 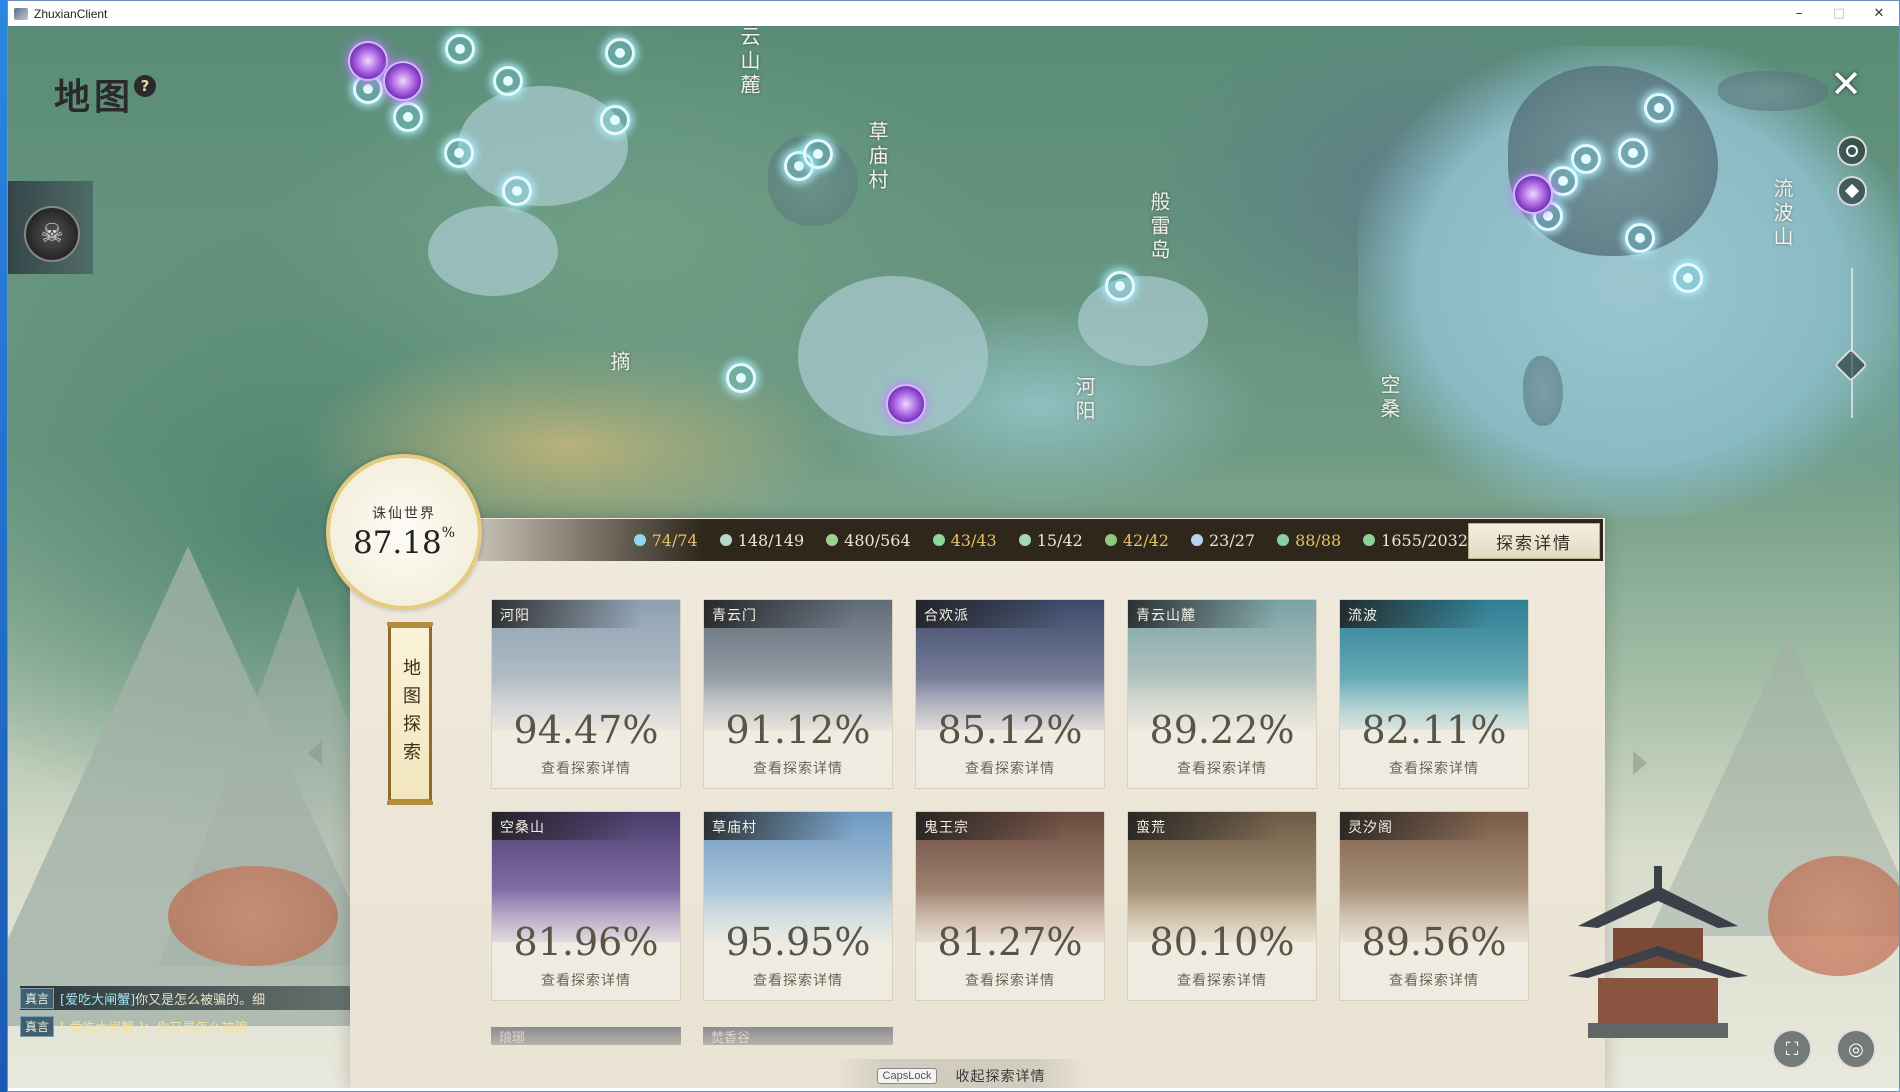 What do you see at coordinates (1434, 906) in the screenshot?
I see `area-card: 灵汐阁 89.56% 查看探索详情` at bounding box center [1434, 906].